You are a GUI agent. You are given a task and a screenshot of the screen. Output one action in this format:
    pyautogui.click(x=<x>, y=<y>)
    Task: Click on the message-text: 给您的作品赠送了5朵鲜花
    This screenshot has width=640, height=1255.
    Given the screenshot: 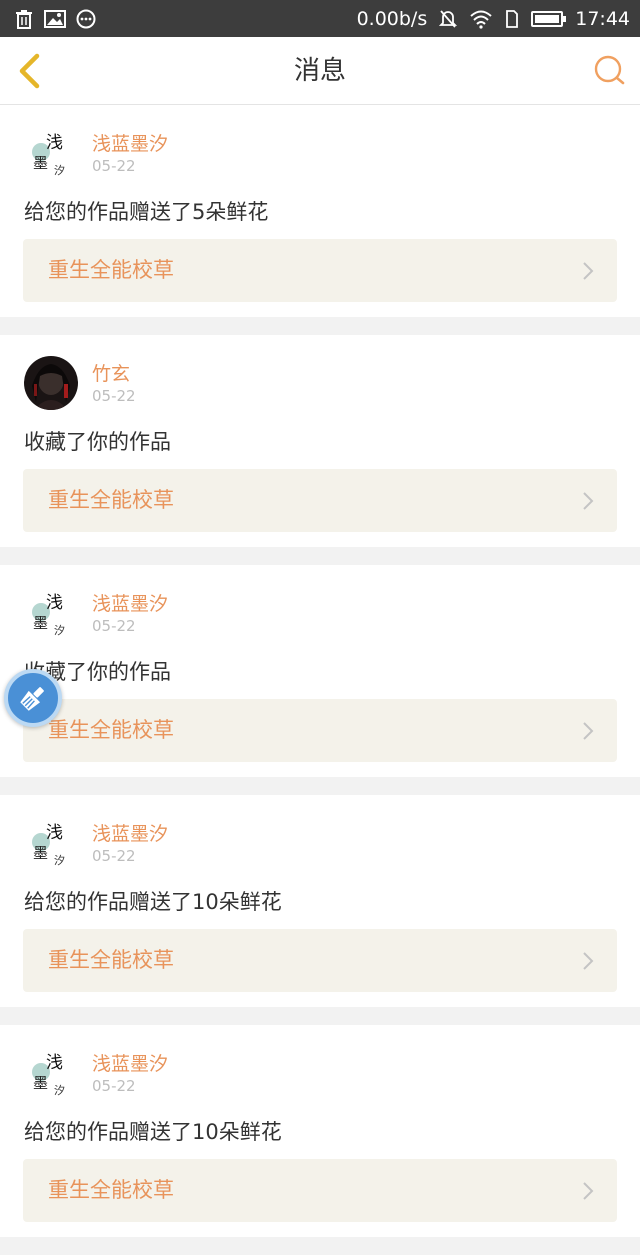 What is the action you would take?
    pyautogui.click(x=146, y=212)
    